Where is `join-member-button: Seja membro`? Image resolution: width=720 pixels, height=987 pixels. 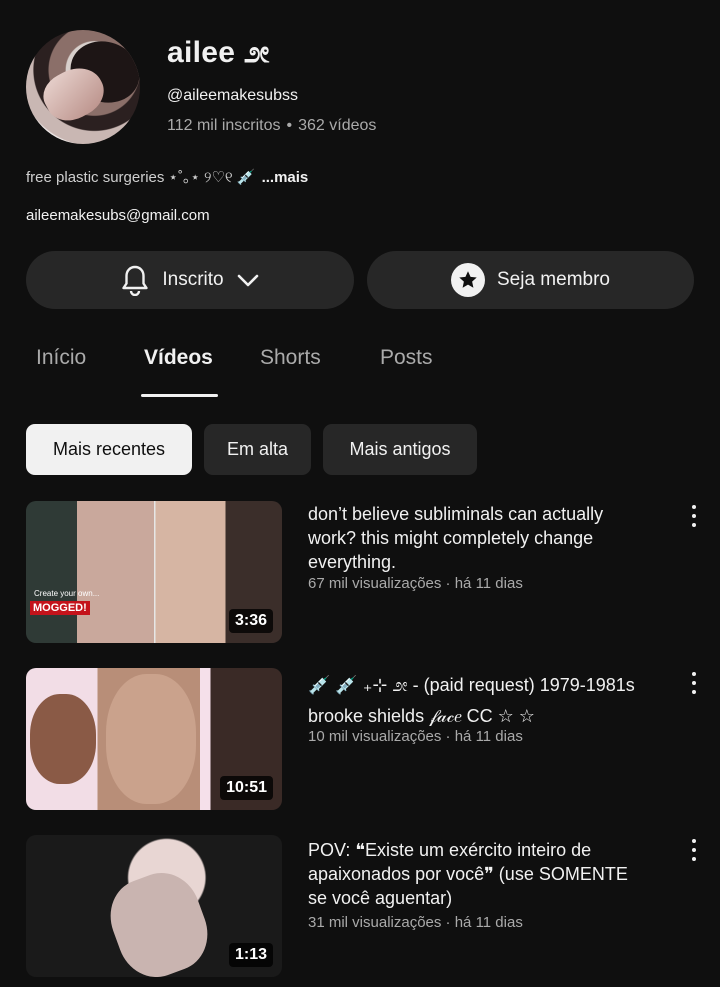 join-member-button: Seja membro is located at coordinates (530, 280).